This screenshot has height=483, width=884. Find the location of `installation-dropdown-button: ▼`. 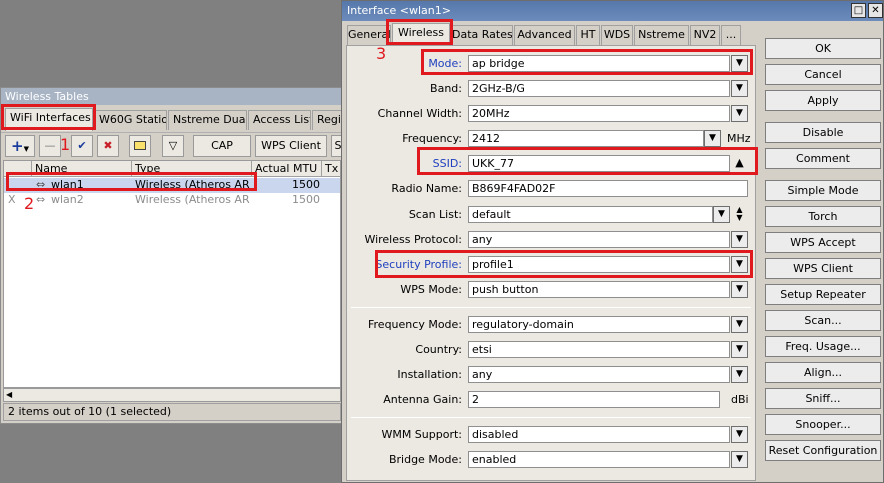

installation-dropdown-button: ▼ is located at coordinates (739, 374).